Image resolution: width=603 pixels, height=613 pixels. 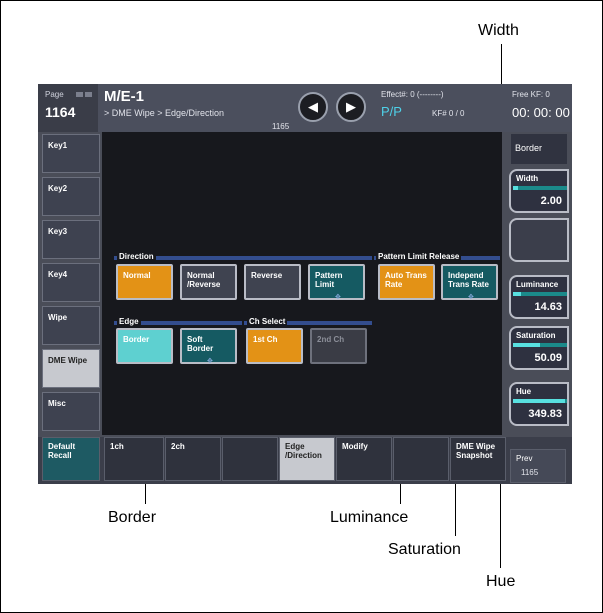 I want to click on hue-knob: Hue 349.83, so click(x=539, y=404).